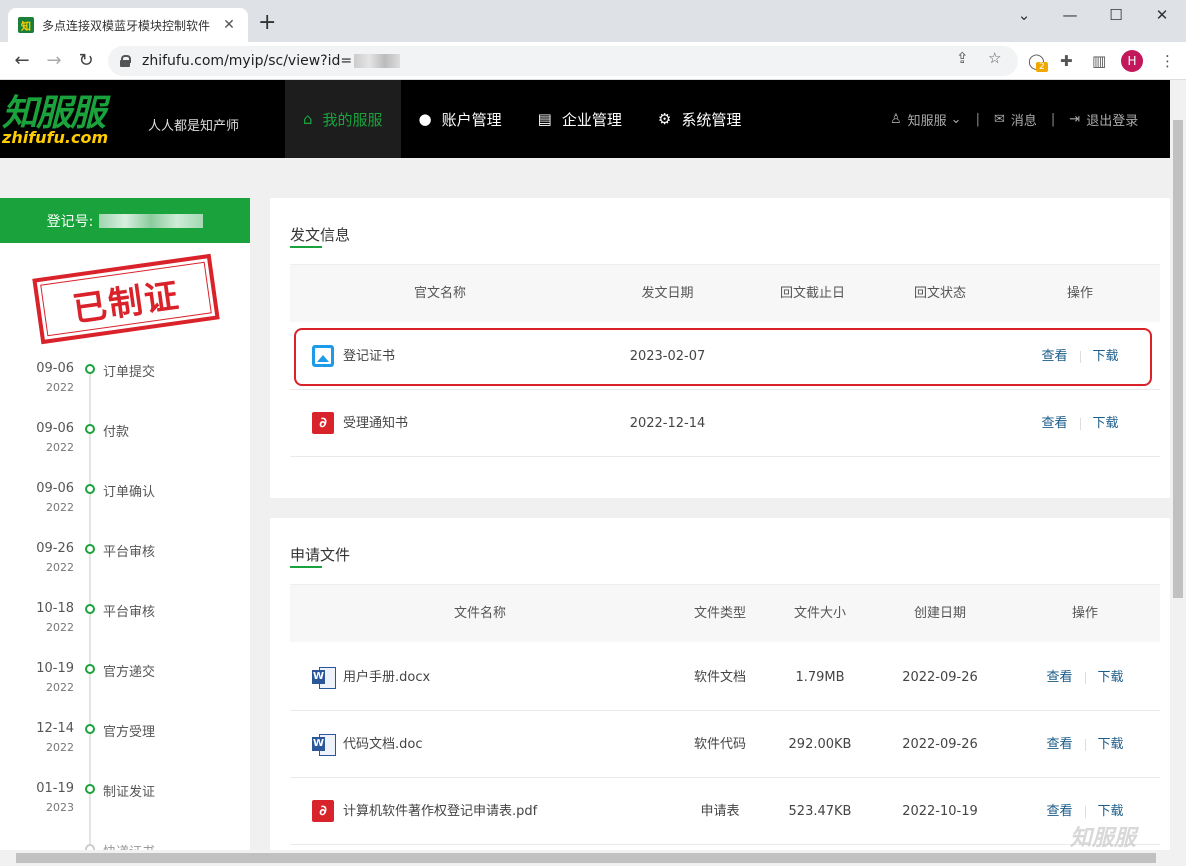 The image size is (1186, 866). I want to click on close-window-icon: ✕, so click(1162, 15).